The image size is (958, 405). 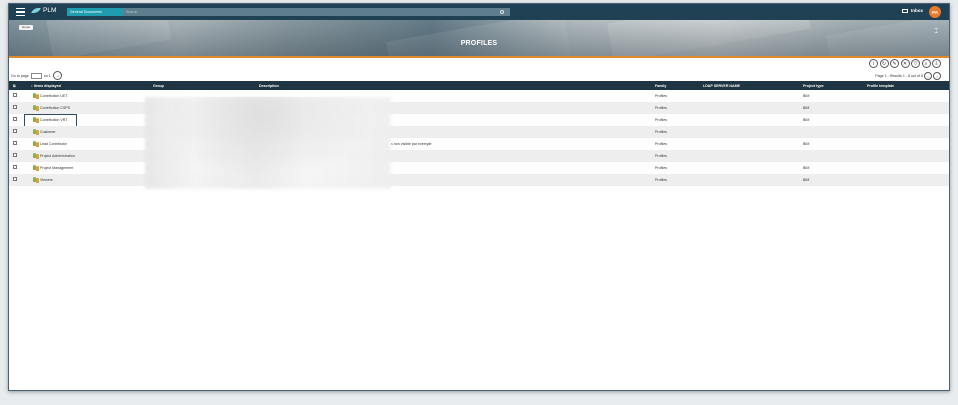 I want to click on column-group: Group, so click(x=158, y=86).